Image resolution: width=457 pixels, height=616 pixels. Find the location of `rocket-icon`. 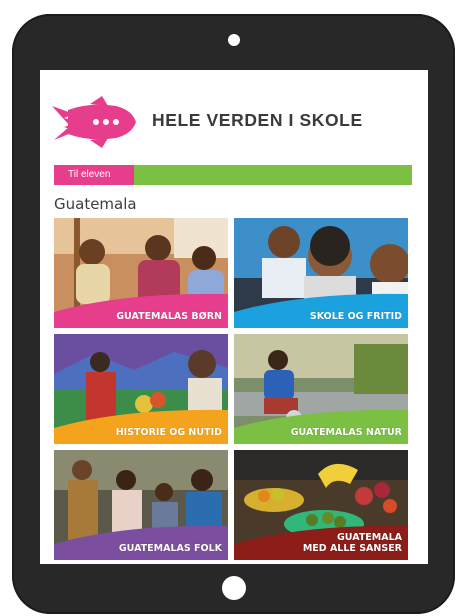

rocket-icon is located at coordinates (94, 122).